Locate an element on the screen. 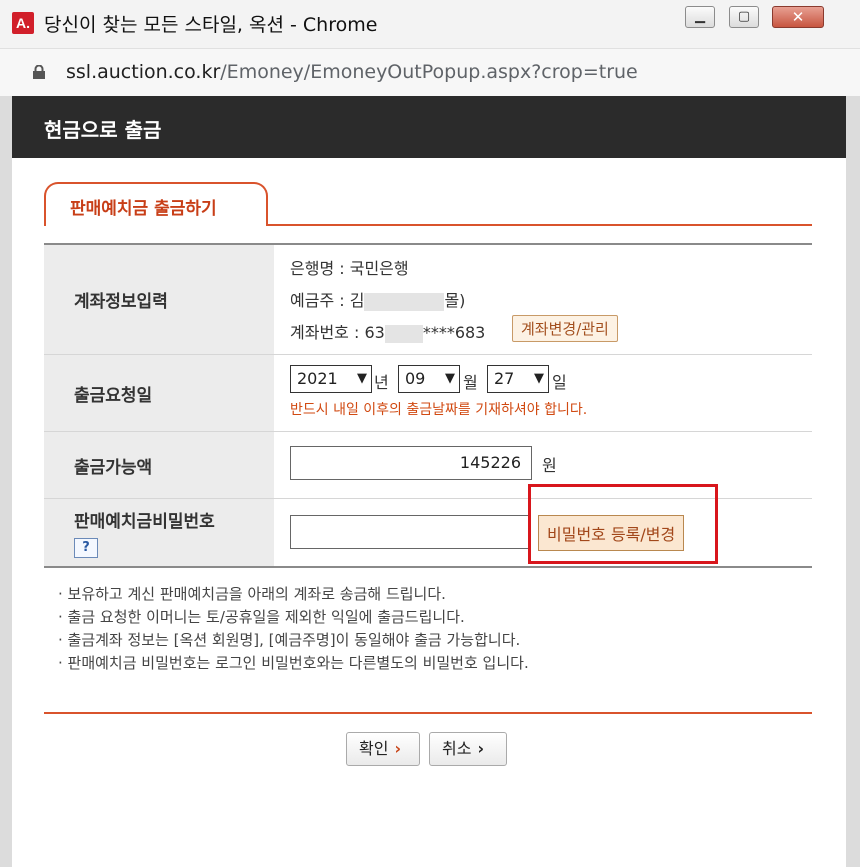  maximize-button: ▢ is located at coordinates (744, 17).